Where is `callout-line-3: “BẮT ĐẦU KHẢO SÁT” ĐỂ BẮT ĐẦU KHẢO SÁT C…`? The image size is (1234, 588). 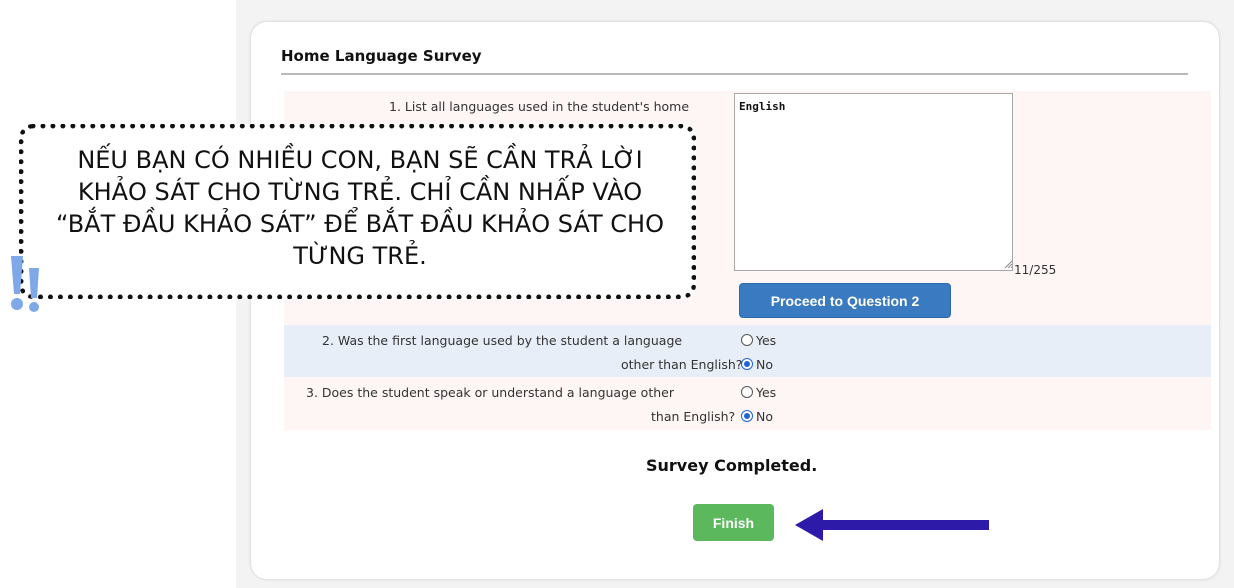 callout-line-3: “BẮT ĐẦU KHẢO SÁT” ĐỂ BẮT ĐẦU KHẢO SÁT C… is located at coordinates (360, 224).